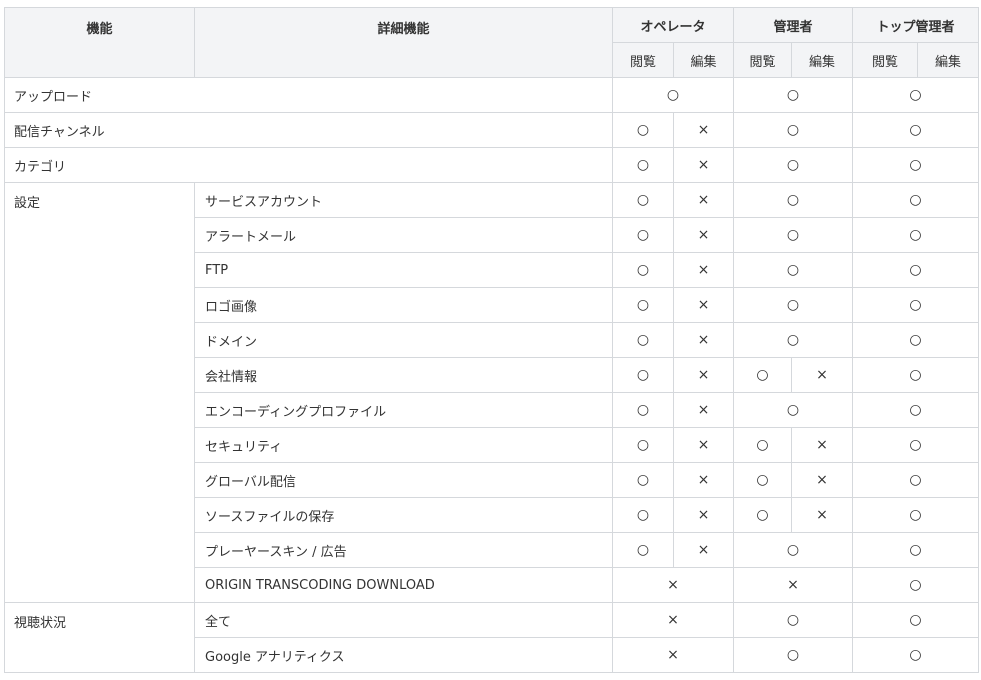  What do you see at coordinates (99, 637) in the screenshot?
I see `feature-cell: 視聴状況` at bounding box center [99, 637].